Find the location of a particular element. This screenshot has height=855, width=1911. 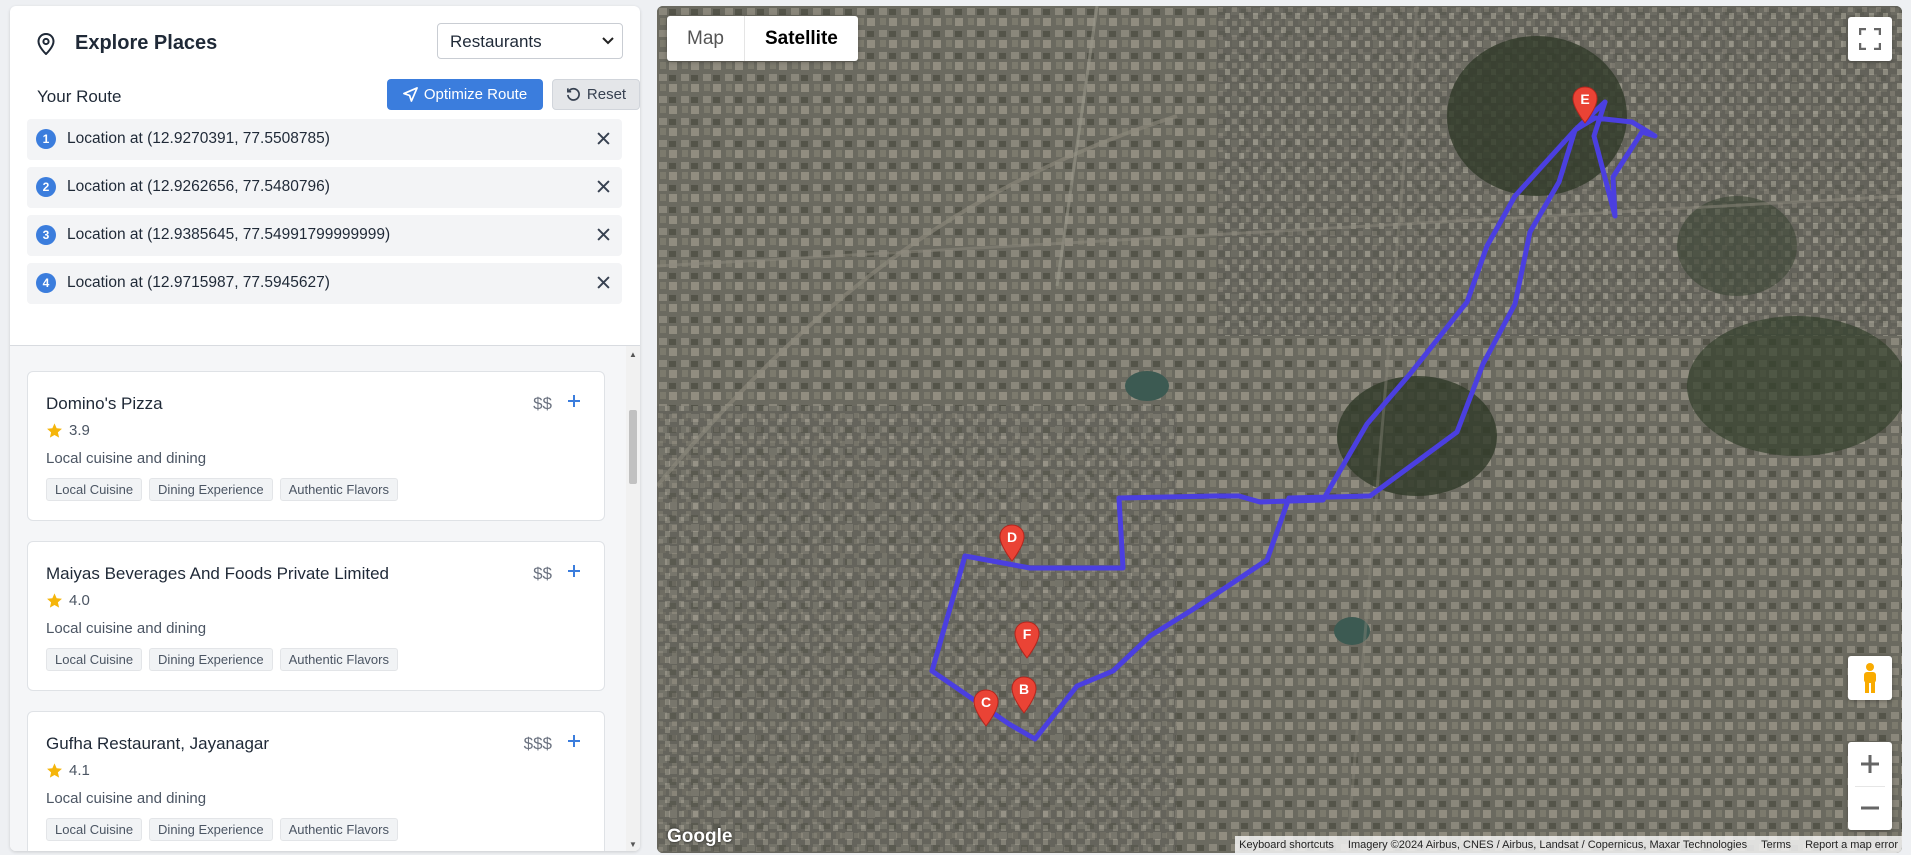

zoom-out-button is located at coordinates (1870, 808).